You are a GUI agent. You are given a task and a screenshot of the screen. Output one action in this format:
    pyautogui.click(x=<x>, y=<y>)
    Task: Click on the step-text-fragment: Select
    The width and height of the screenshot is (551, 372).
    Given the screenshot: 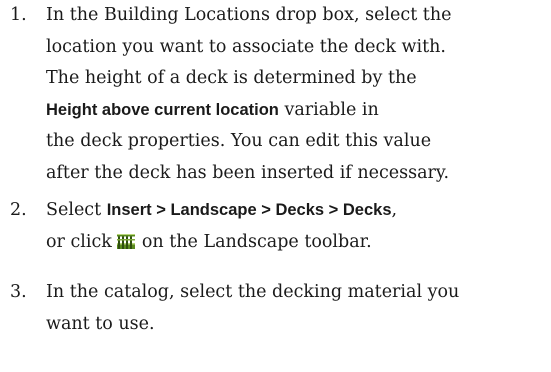 What is the action you would take?
    pyautogui.click(x=76, y=210)
    